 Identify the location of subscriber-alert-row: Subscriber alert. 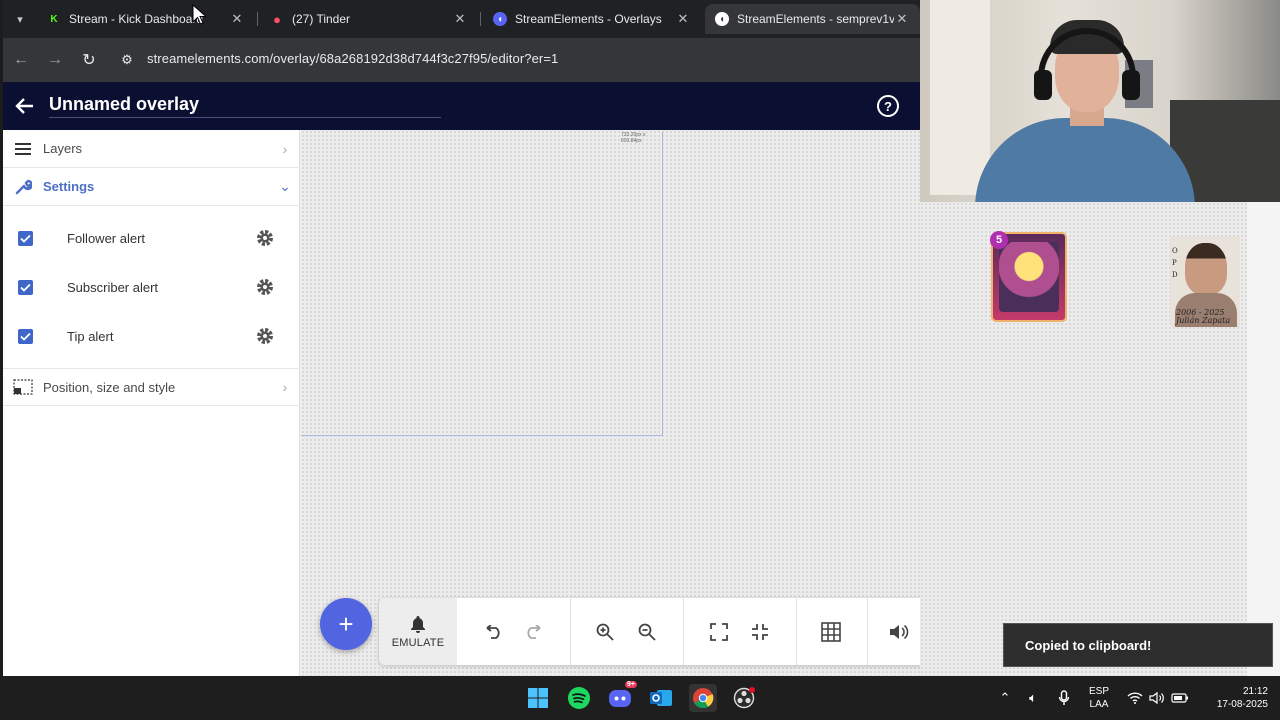
(151, 287).